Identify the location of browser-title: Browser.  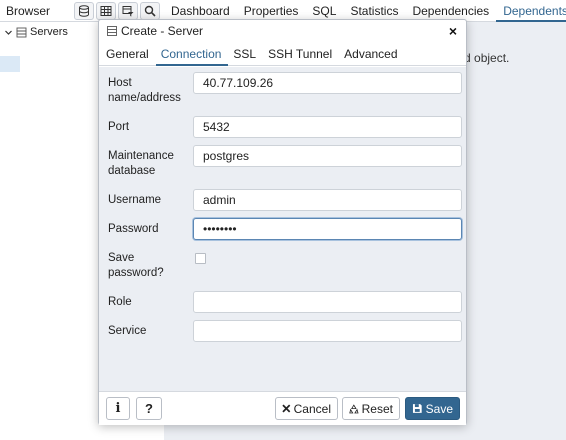
(28, 11).